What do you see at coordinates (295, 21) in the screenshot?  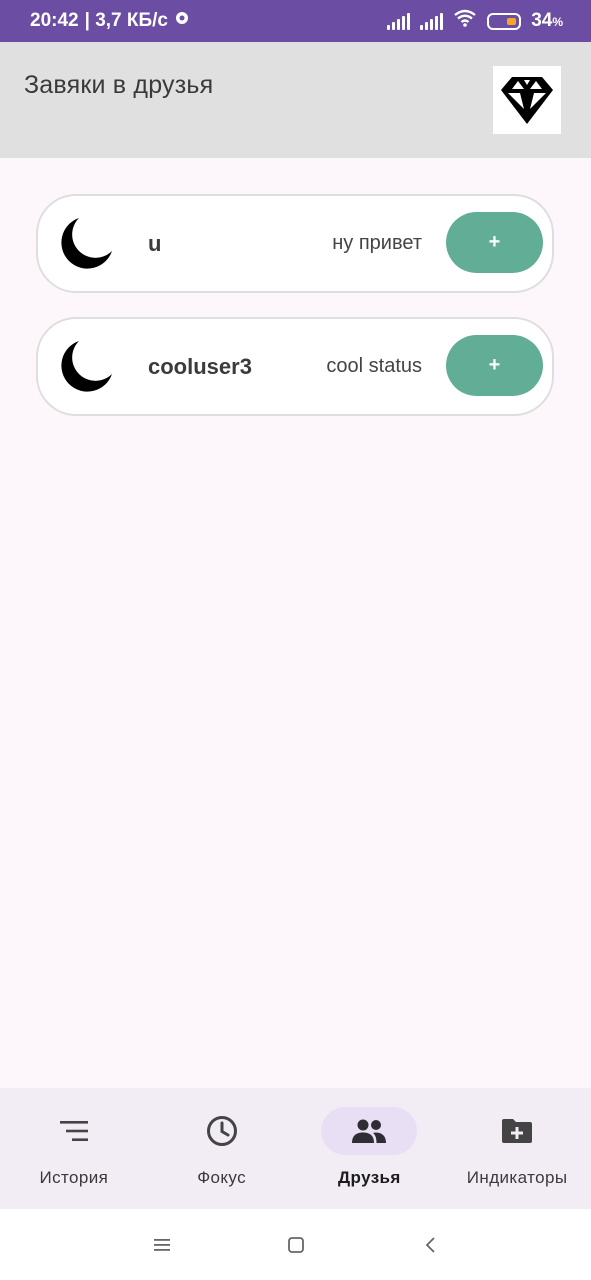 I see `status-bar: 20:42 | 3,7 КБ/с 34%` at bounding box center [295, 21].